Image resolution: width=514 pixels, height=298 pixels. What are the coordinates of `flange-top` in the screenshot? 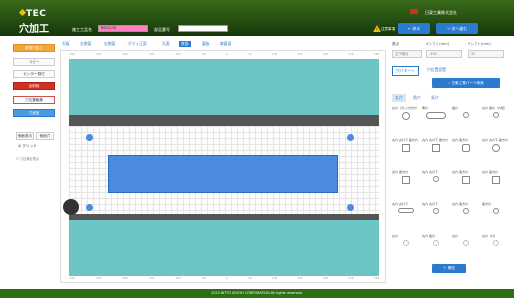 It's located at (224, 87).